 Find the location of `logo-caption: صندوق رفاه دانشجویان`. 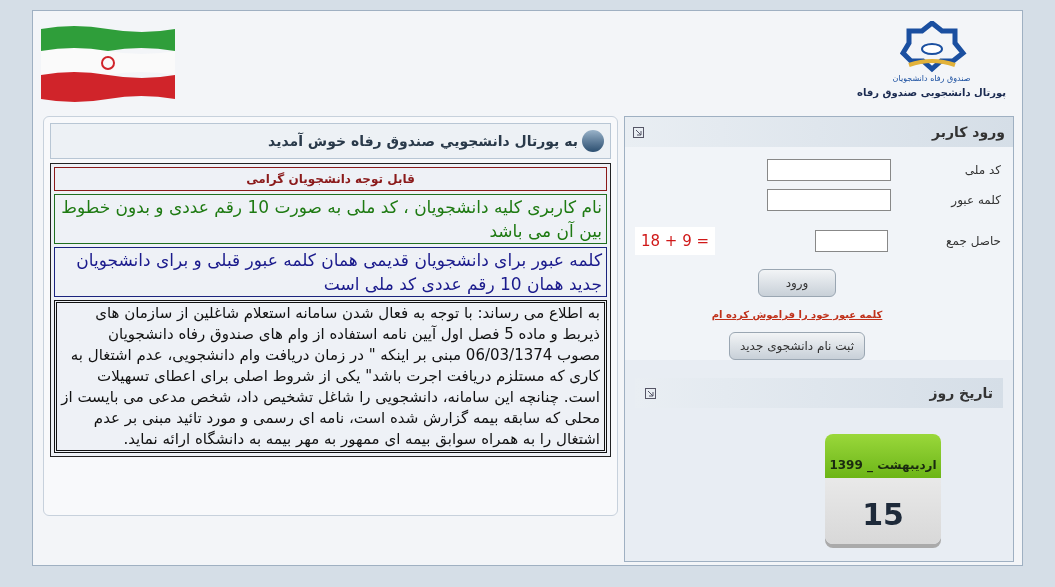

logo-caption: صندوق رفاه دانشجویان is located at coordinates (931, 79).